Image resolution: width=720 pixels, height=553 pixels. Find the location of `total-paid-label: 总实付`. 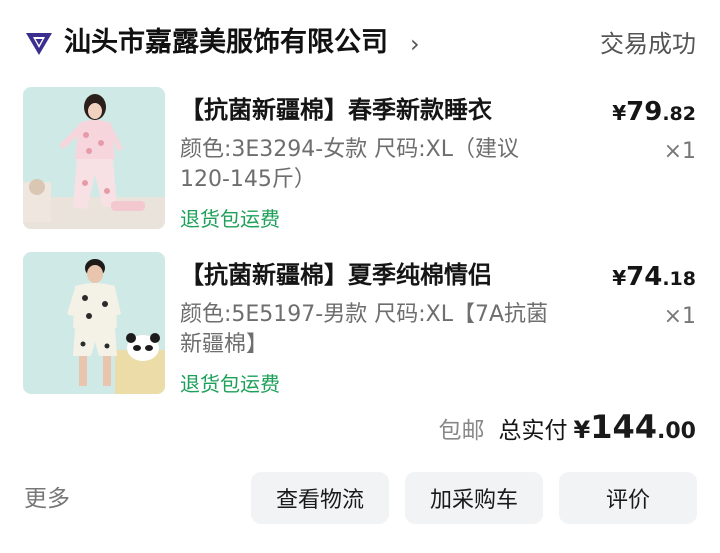

total-paid-label: 总实付 is located at coordinates (533, 431).